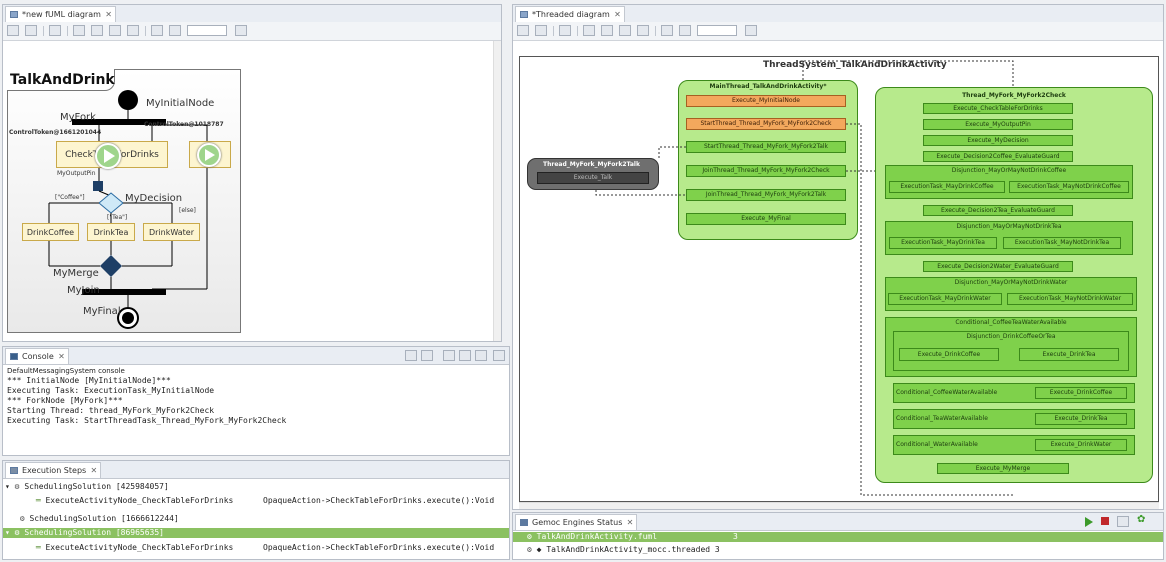  Describe the element at coordinates (497, 191) in the screenshot. I see `vertical-scrollbar` at that location.